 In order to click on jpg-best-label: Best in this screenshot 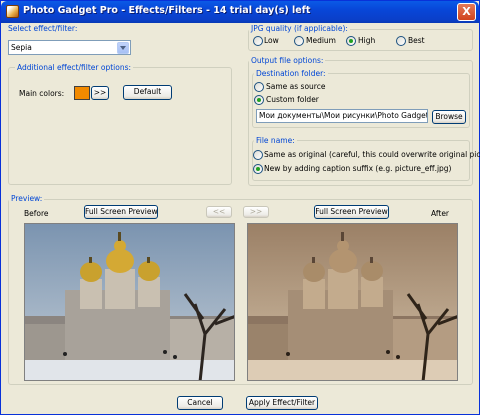, I will do `click(416, 40)`.